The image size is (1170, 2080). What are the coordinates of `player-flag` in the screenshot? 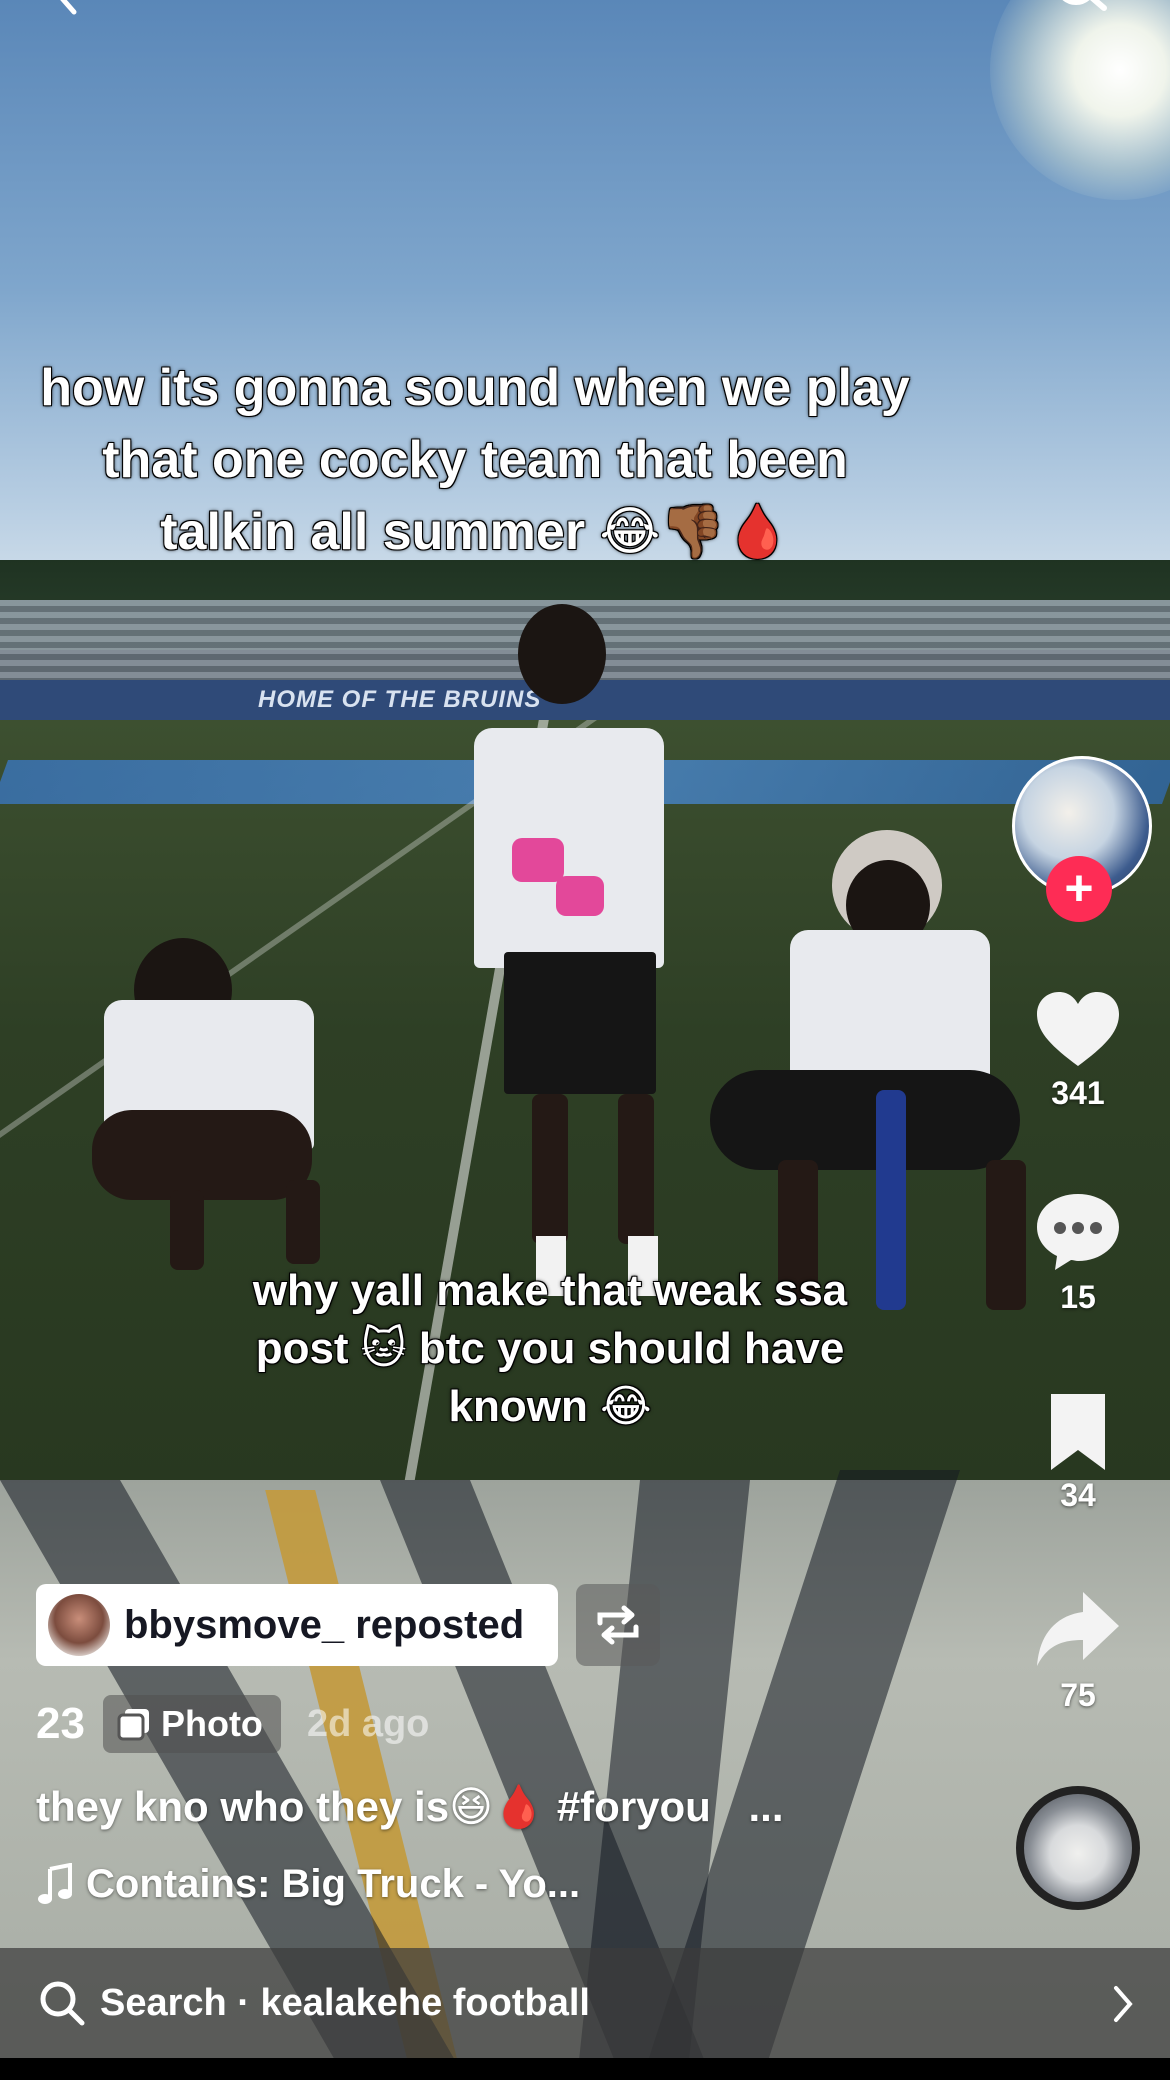 It's located at (891, 1200).